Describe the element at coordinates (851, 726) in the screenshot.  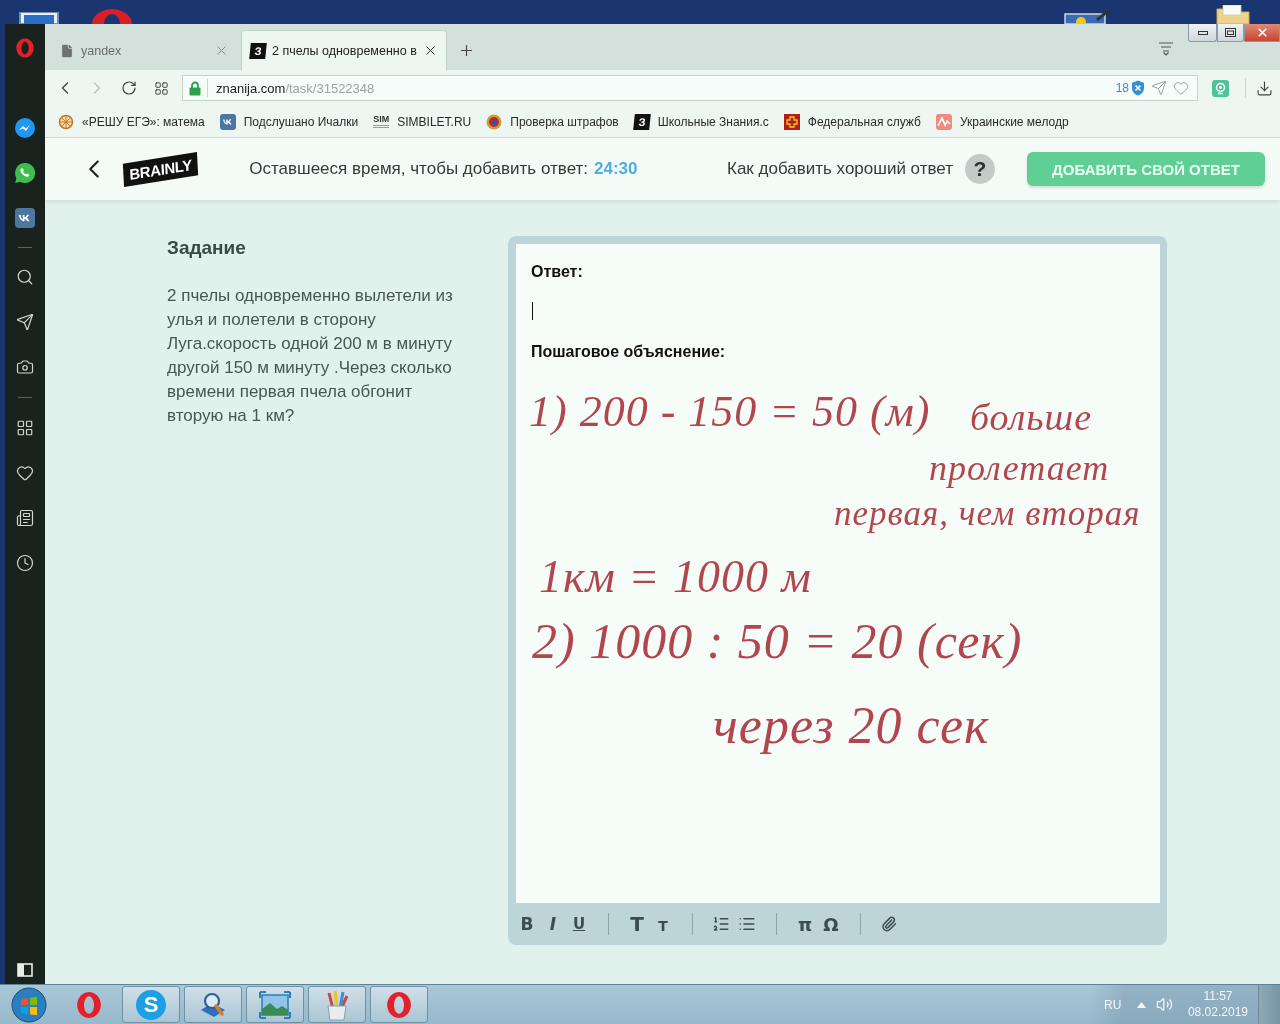
I see `handwritten-text: через 20 сек` at that location.